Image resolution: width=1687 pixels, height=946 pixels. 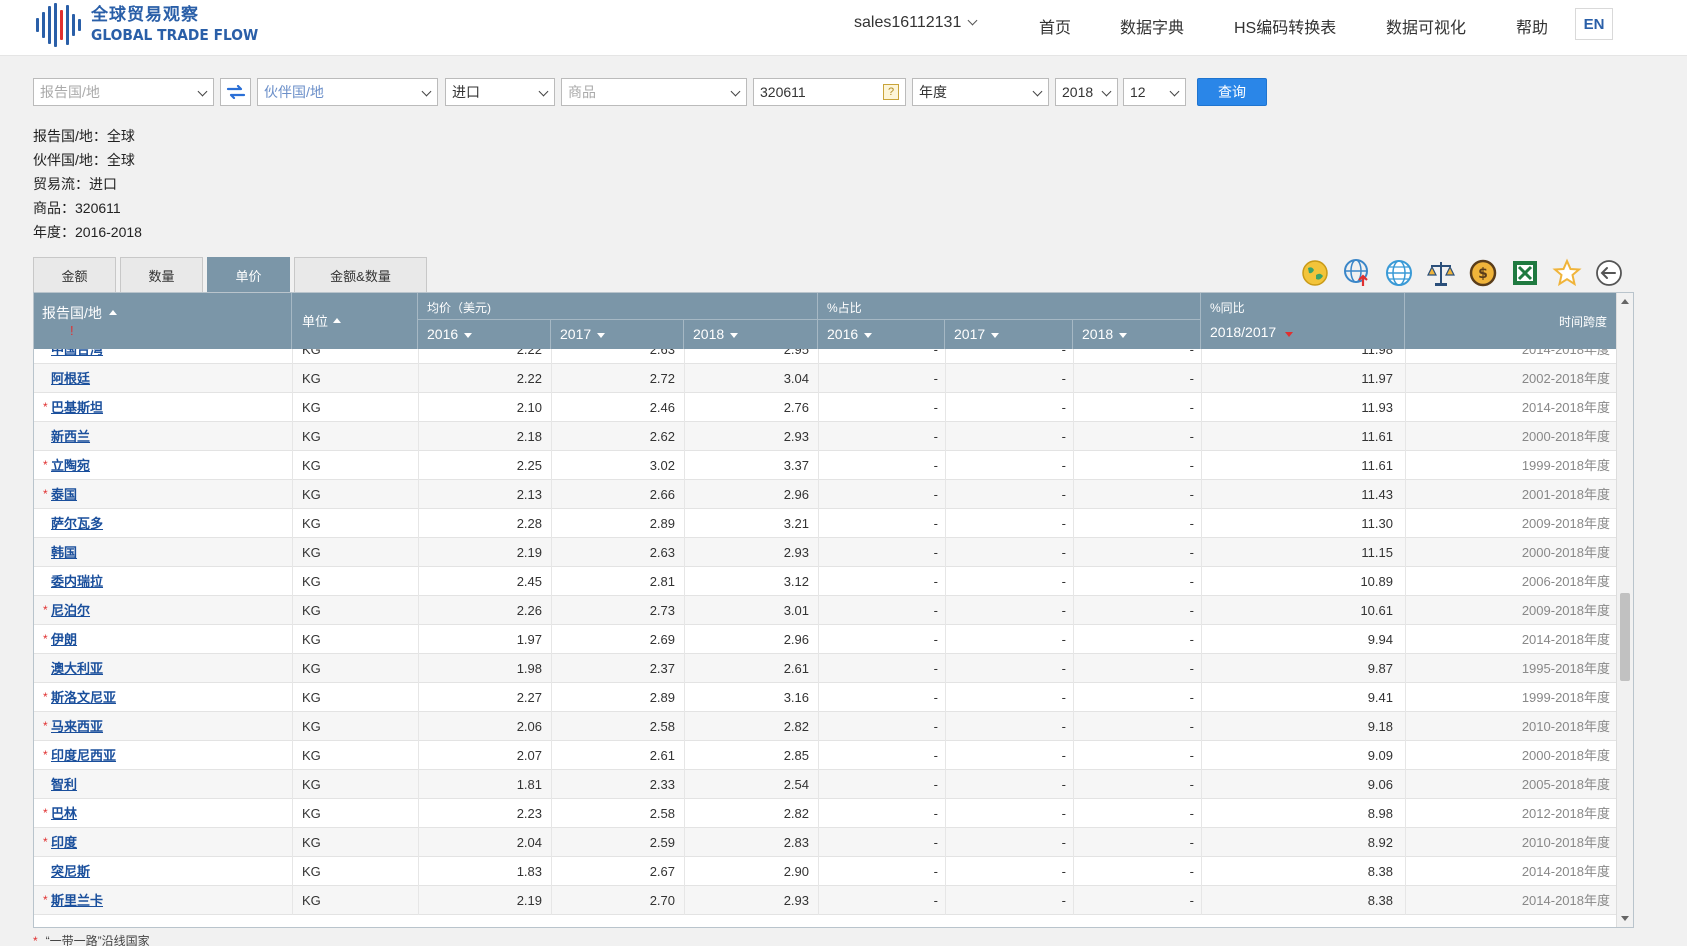 I want to click on vertical-scrollbar, so click(x=1624, y=610).